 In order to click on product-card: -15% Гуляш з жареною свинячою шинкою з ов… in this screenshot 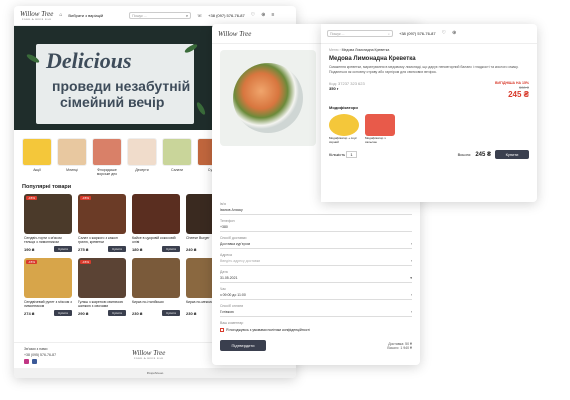, I will do `click(102, 287)`.